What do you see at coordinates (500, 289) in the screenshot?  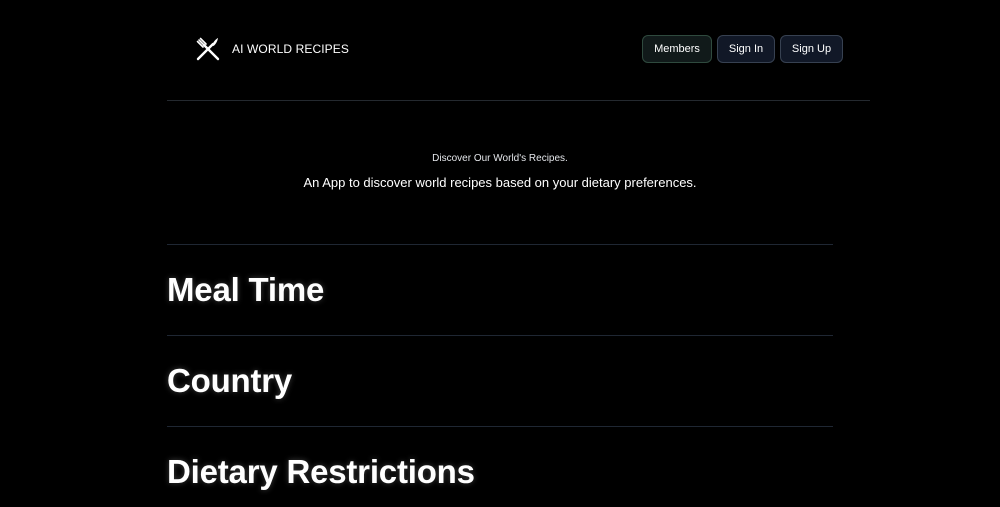 I see `section-meal-time: Meal Time` at bounding box center [500, 289].